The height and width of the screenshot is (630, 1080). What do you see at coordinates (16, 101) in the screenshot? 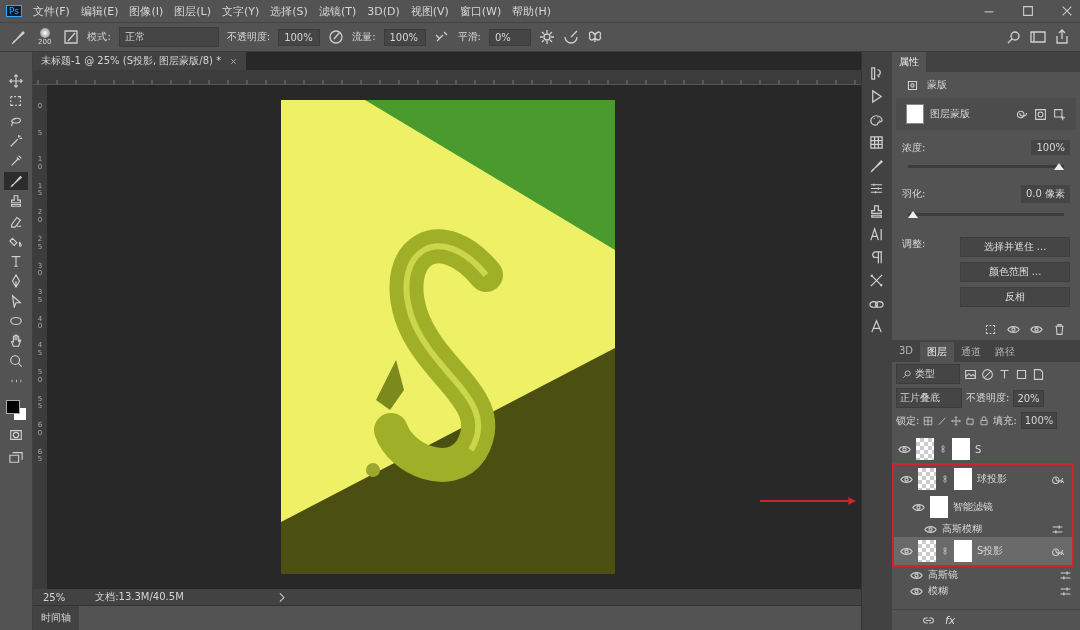
I see `marquee-icon` at bounding box center [16, 101].